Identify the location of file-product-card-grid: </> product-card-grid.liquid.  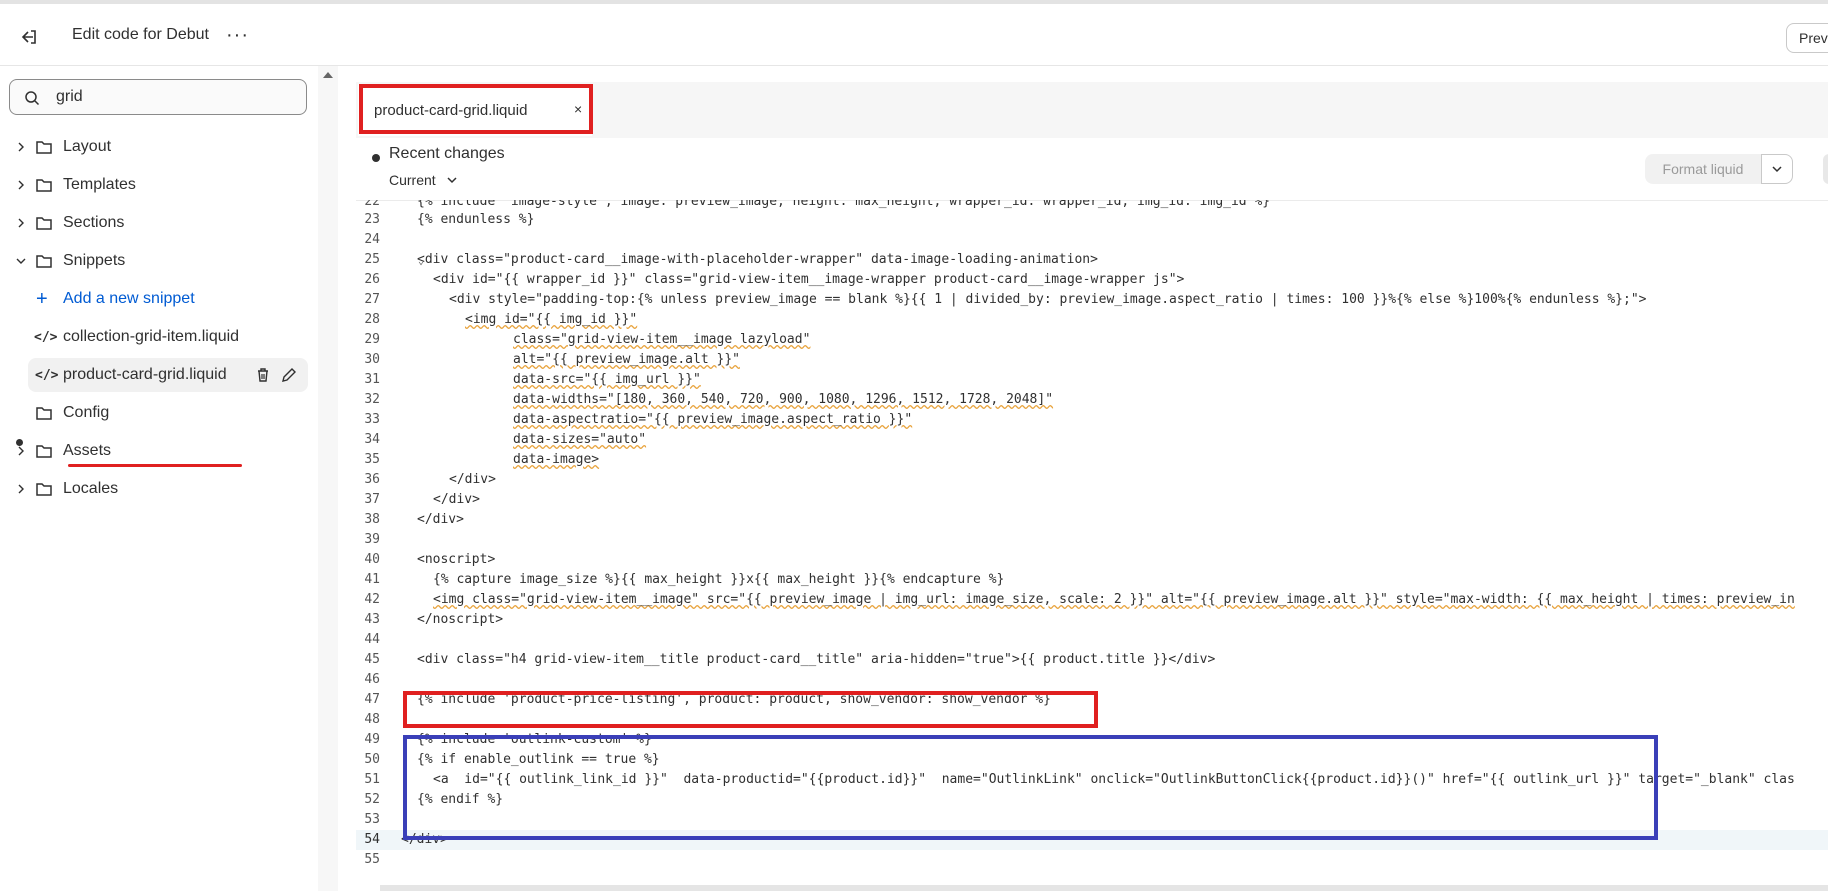
(168, 375).